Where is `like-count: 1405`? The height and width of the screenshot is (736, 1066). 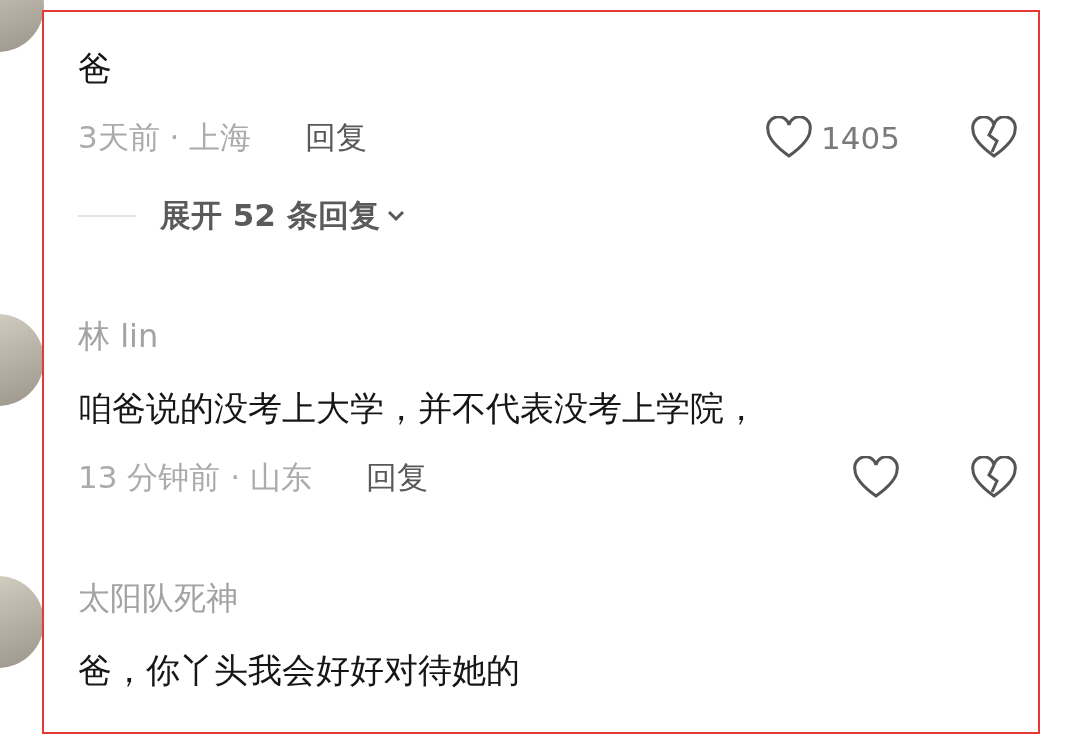
like-count: 1405 is located at coordinates (860, 138).